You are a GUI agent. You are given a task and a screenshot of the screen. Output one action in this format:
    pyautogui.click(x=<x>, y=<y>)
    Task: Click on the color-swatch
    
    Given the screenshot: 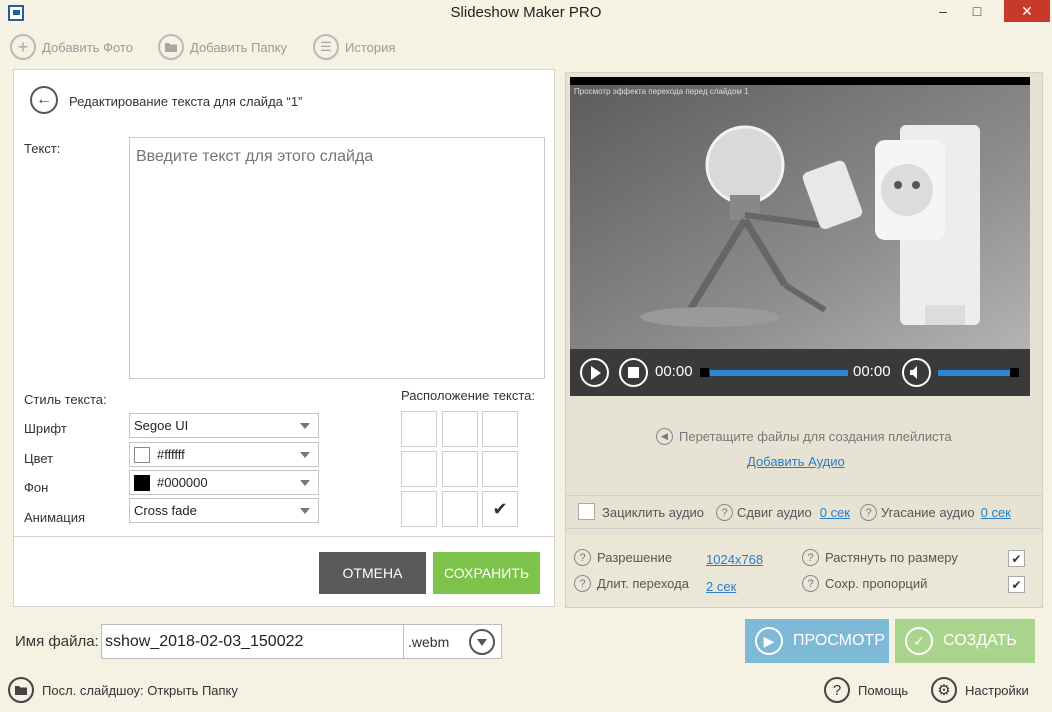 What is the action you would take?
    pyautogui.click(x=142, y=454)
    